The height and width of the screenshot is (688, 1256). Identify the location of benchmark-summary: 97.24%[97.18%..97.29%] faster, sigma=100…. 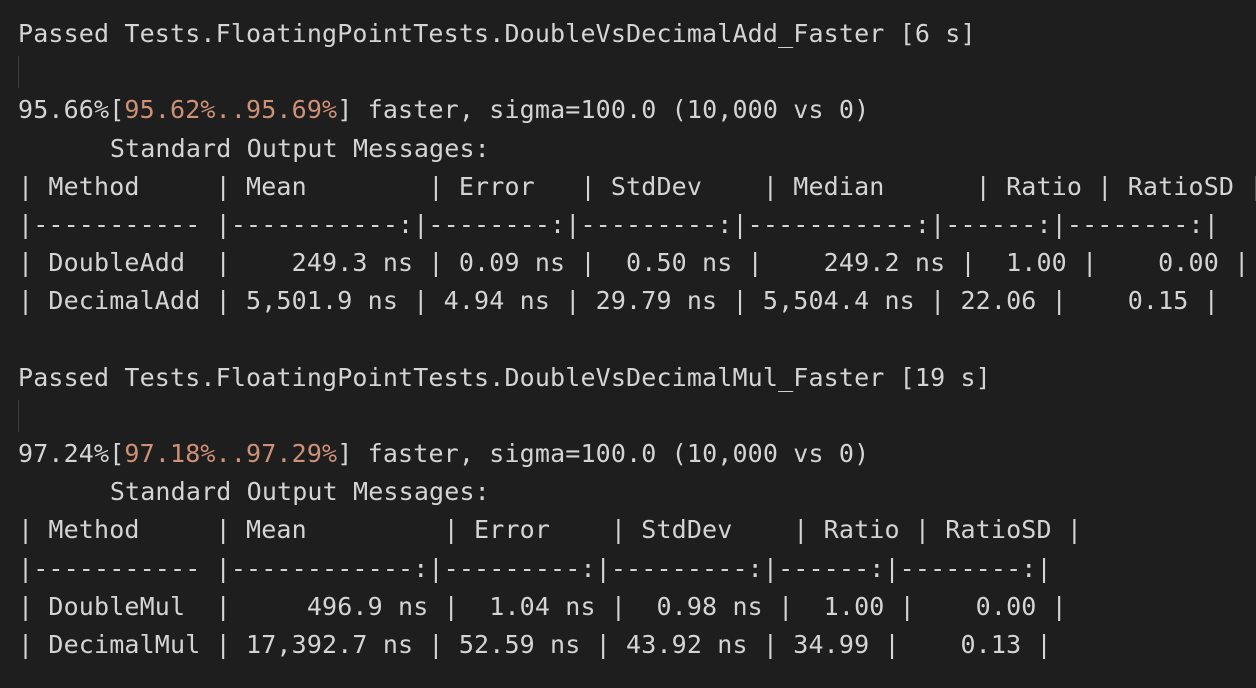
(637, 454).